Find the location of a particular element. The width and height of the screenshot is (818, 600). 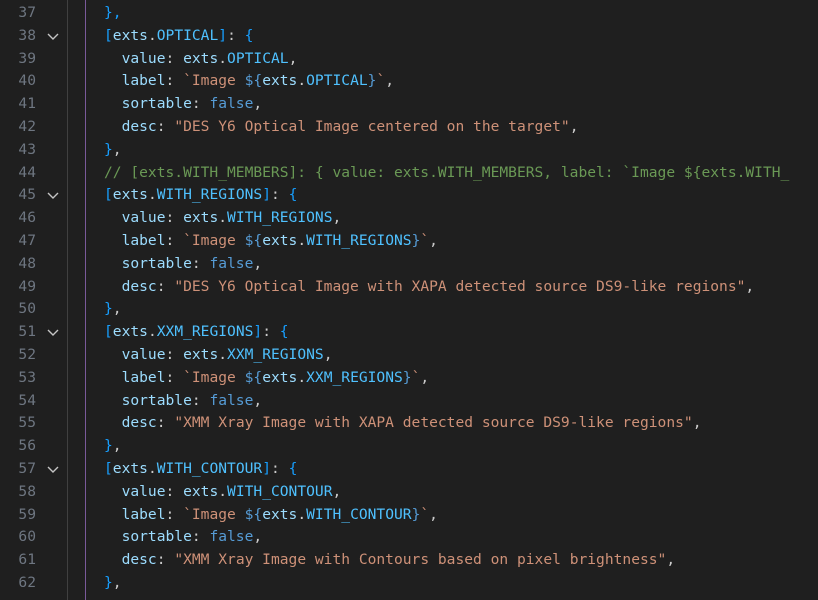

code-line: 53 label: `Image ${exts.XXM_REGIONS}`, is located at coordinates (409, 378).